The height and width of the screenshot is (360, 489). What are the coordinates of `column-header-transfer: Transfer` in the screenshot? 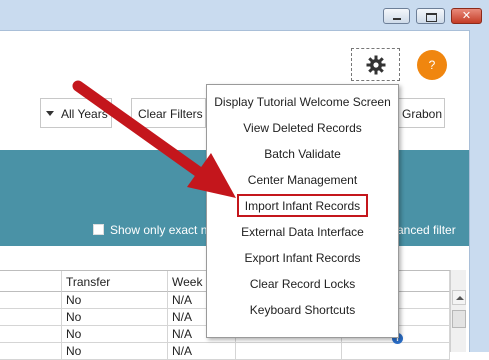 It's located at (115, 281).